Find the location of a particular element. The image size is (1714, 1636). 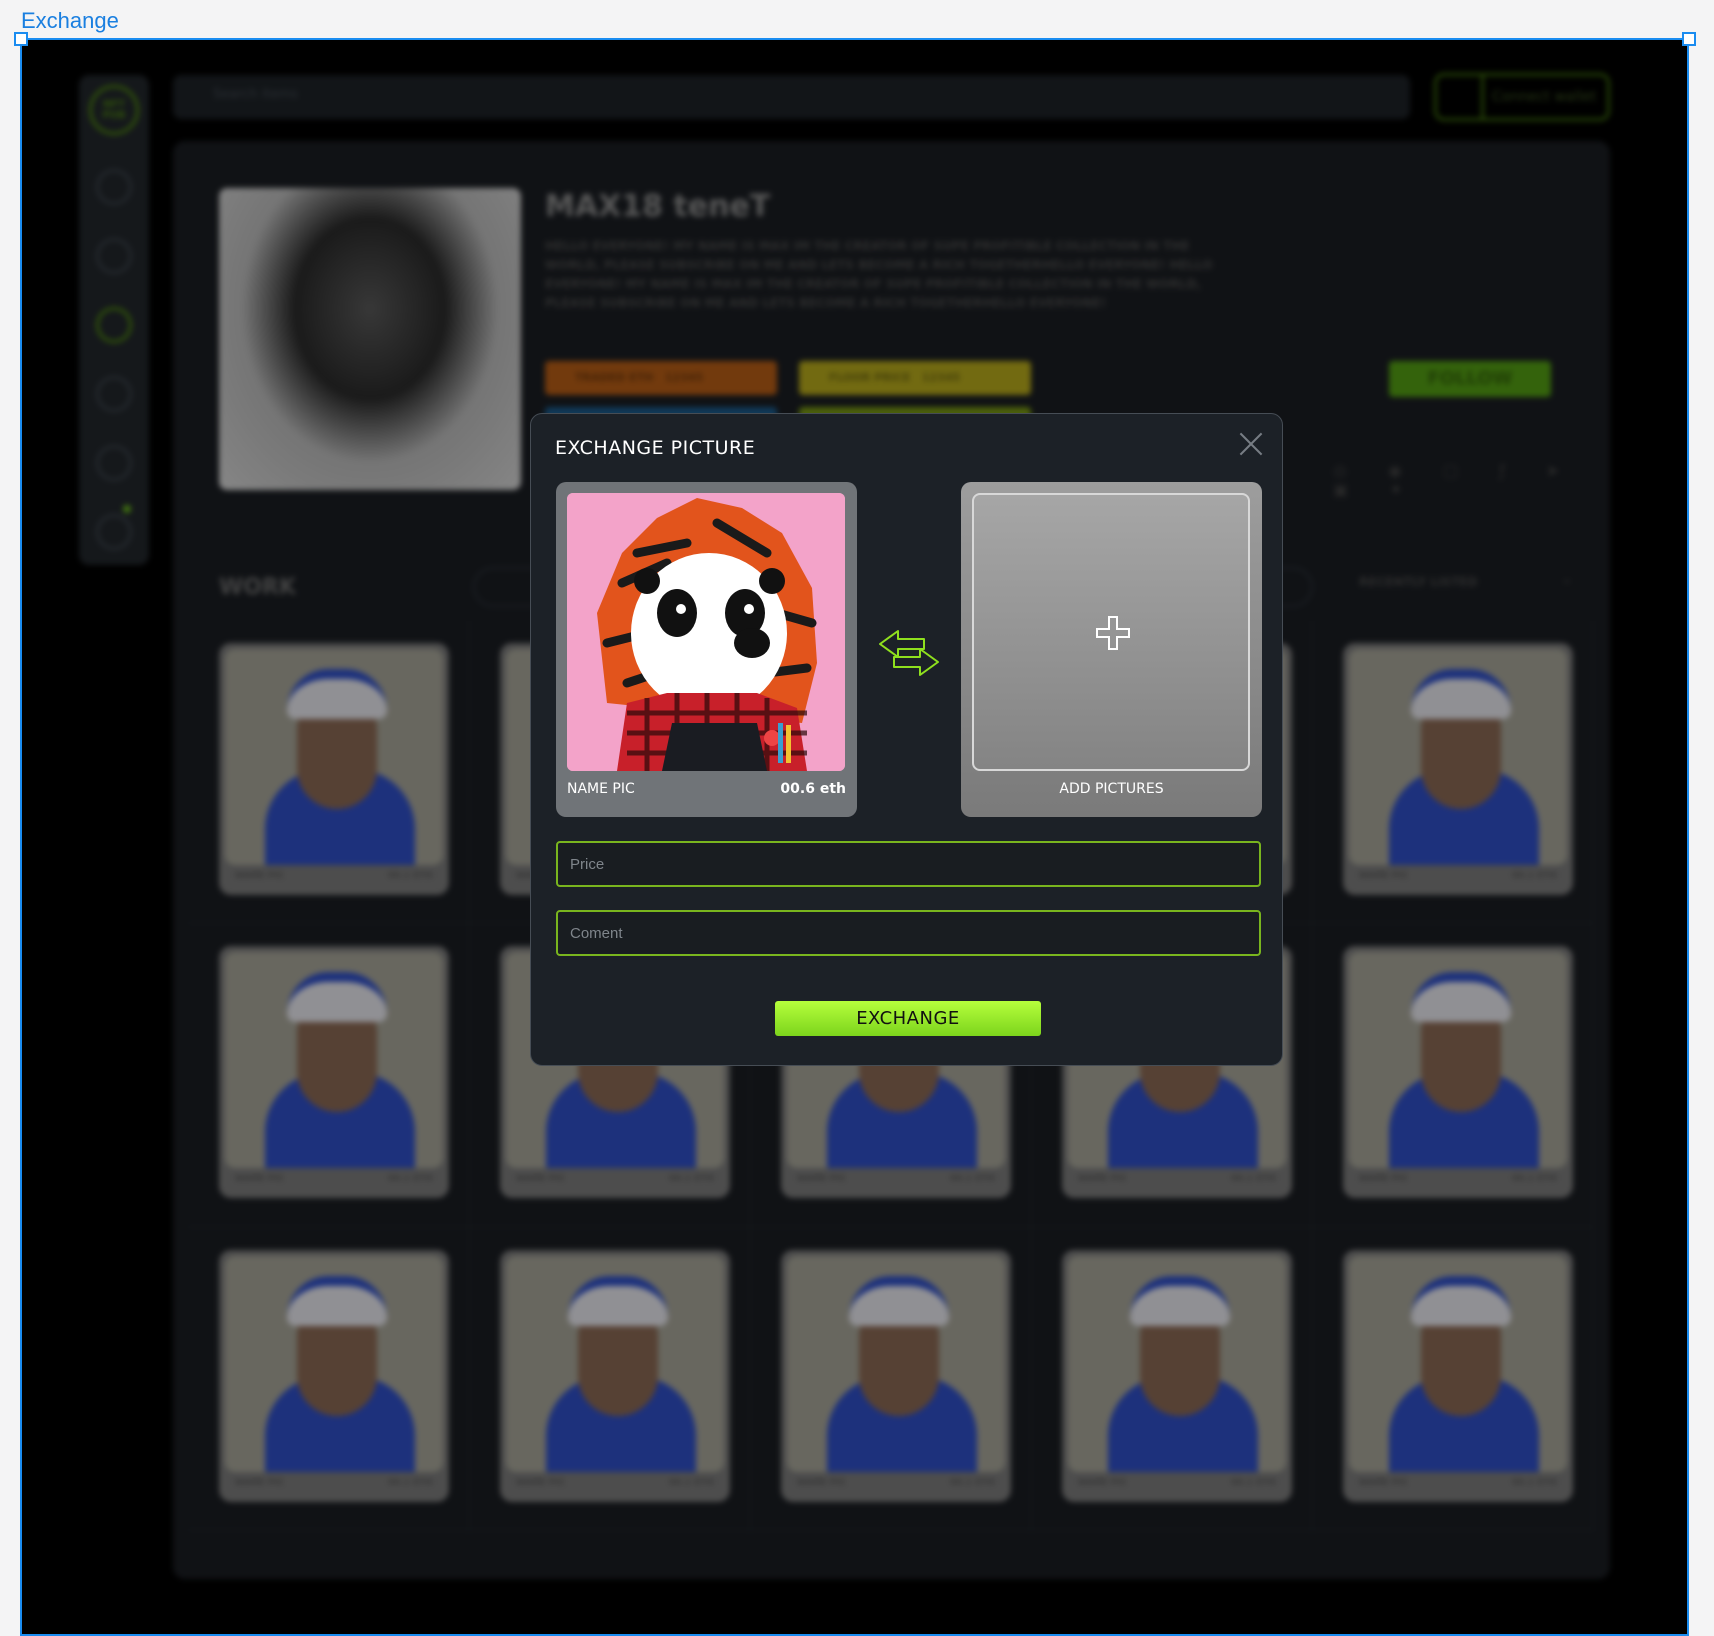

modal-title: EXCHANGE PICTURE is located at coordinates (655, 448).